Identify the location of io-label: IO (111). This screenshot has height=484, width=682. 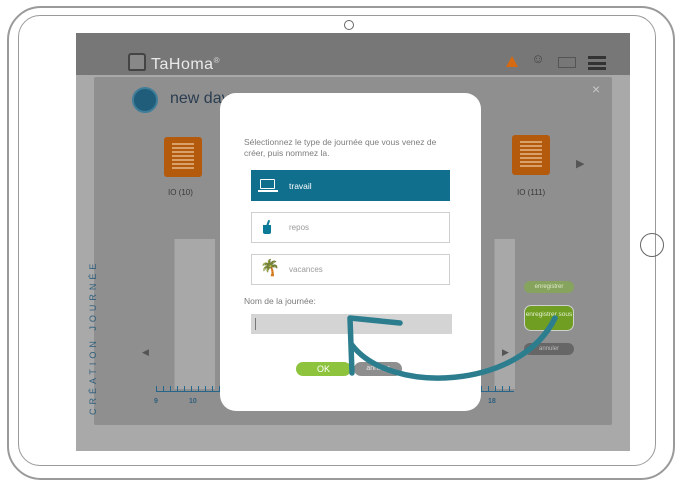
(531, 192).